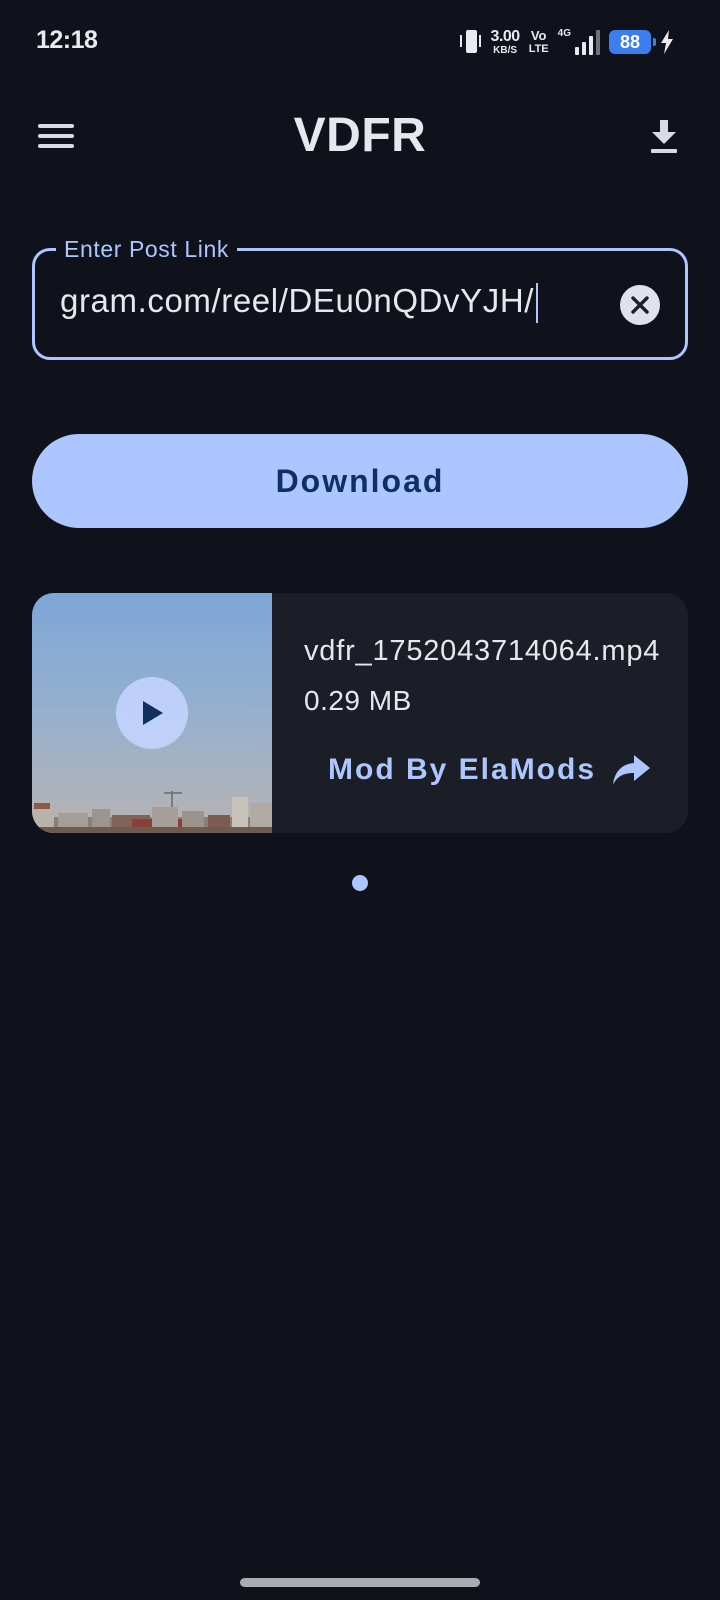 The height and width of the screenshot is (1600, 720). What do you see at coordinates (358, 700) in the screenshot?
I see `file-size: 0.29 MB` at bounding box center [358, 700].